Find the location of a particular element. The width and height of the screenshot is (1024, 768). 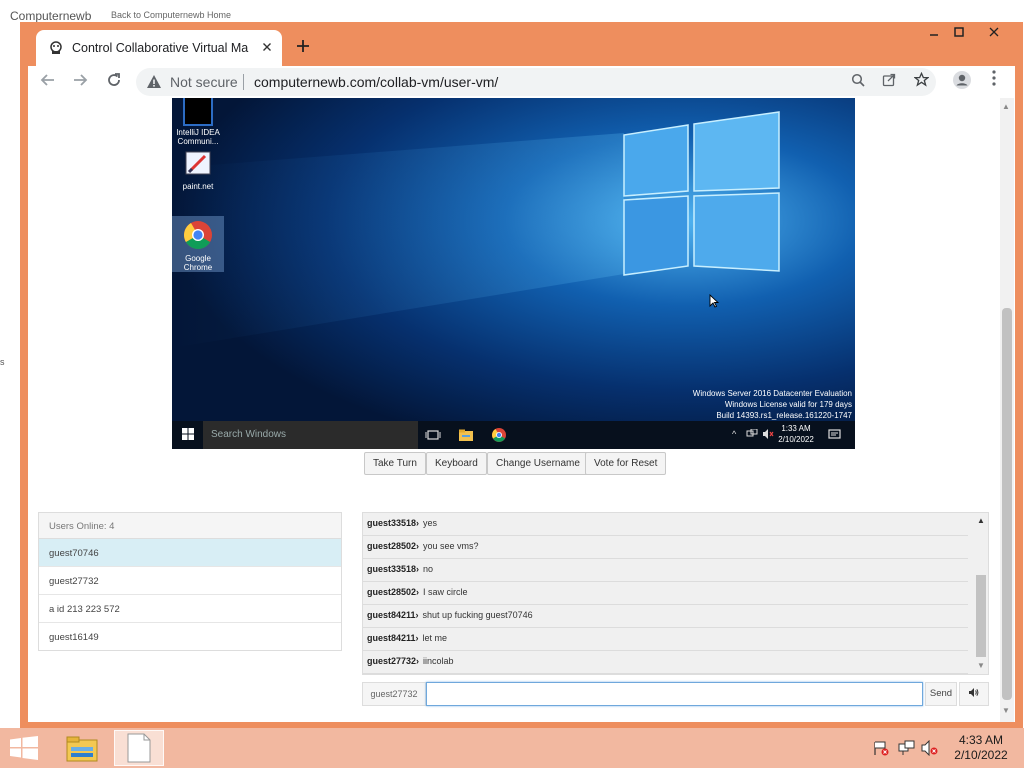

chat-scrollbar-thumb is located at coordinates (981, 616).